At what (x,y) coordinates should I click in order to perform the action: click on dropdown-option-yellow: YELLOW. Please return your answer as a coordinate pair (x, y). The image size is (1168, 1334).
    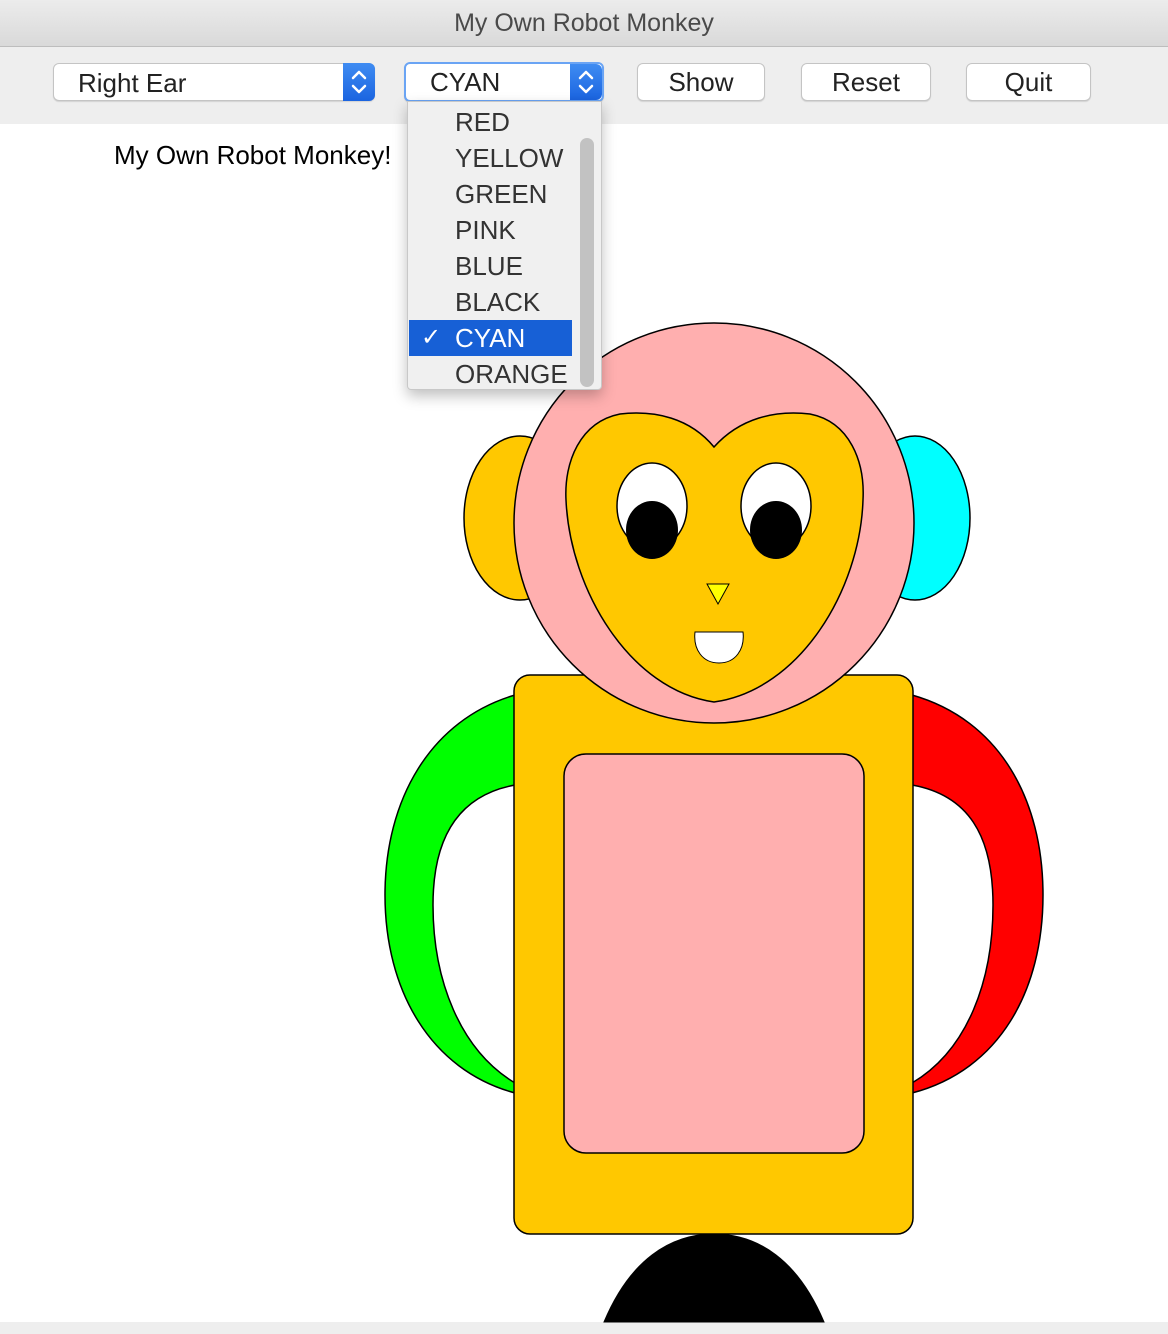
    Looking at the image, I should click on (490, 158).